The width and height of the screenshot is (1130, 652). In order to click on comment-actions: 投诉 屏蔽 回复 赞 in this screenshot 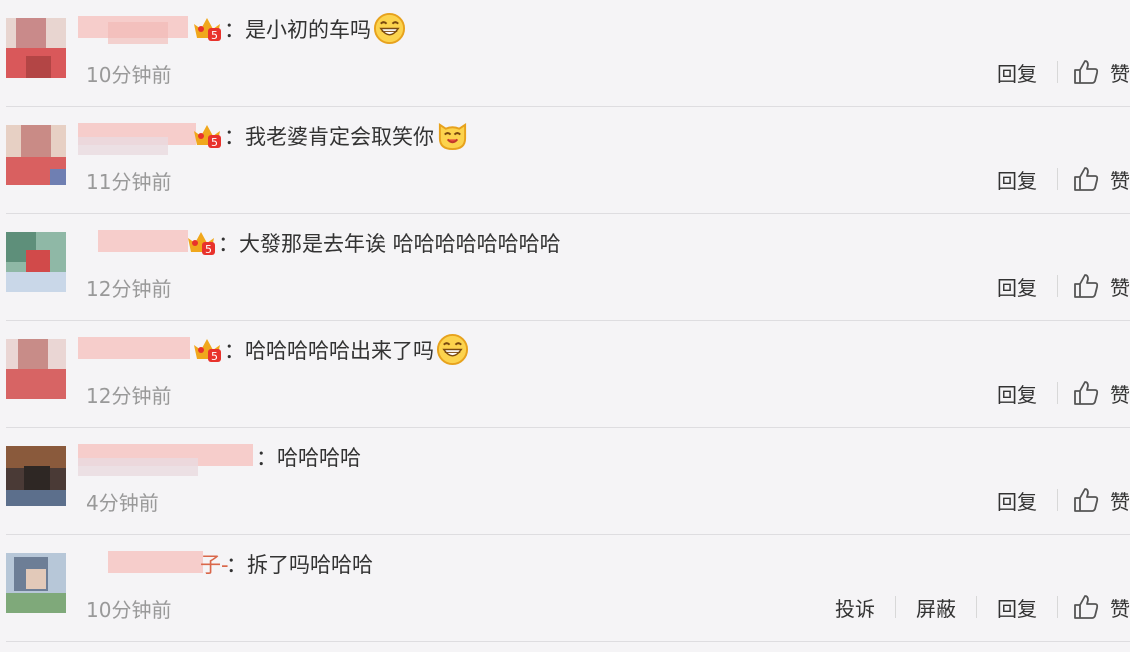, I will do `click(979, 607)`.